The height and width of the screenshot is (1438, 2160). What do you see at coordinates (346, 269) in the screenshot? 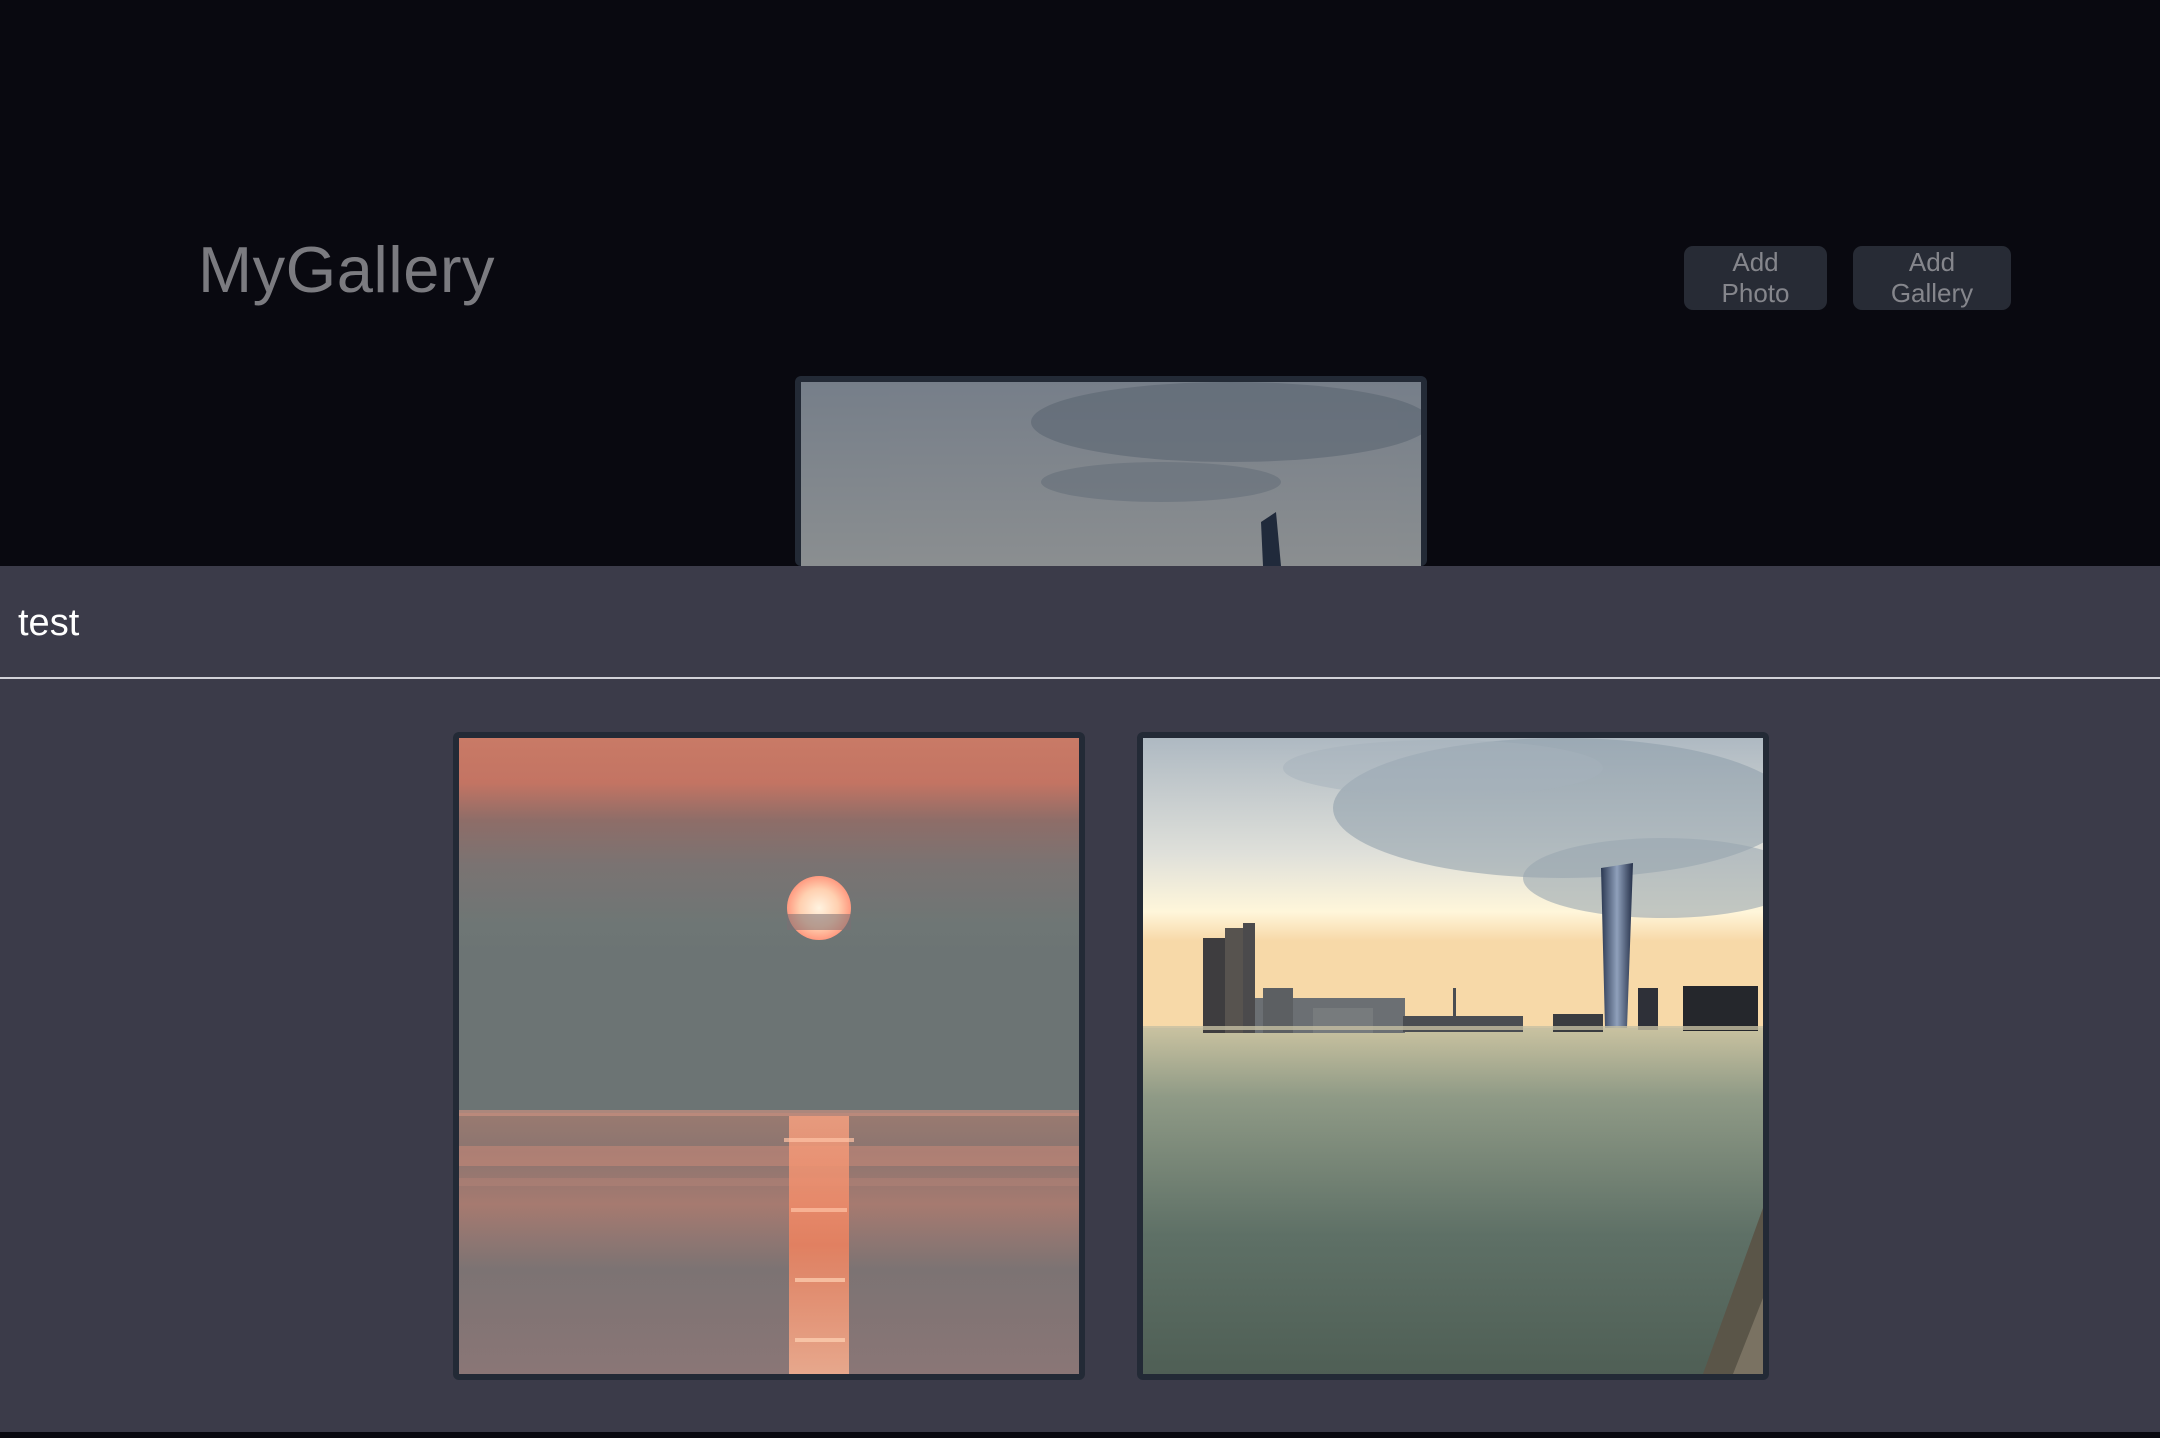
I see `brand-logo: MyGallery` at bounding box center [346, 269].